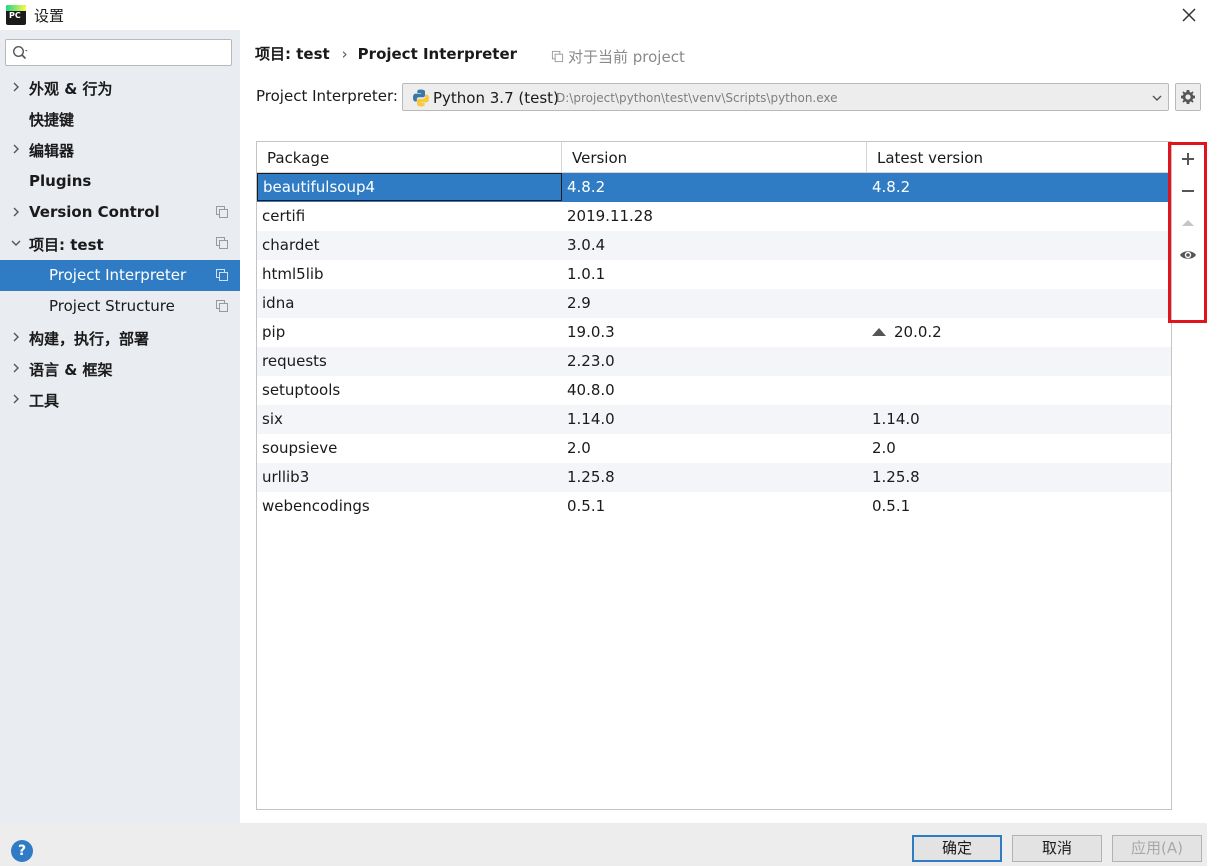 The height and width of the screenshot is (866, 1207). What do you see at coordinates (1189, 15) in the screenshot?
I see `close-button` at bounding box center [1189, 15].